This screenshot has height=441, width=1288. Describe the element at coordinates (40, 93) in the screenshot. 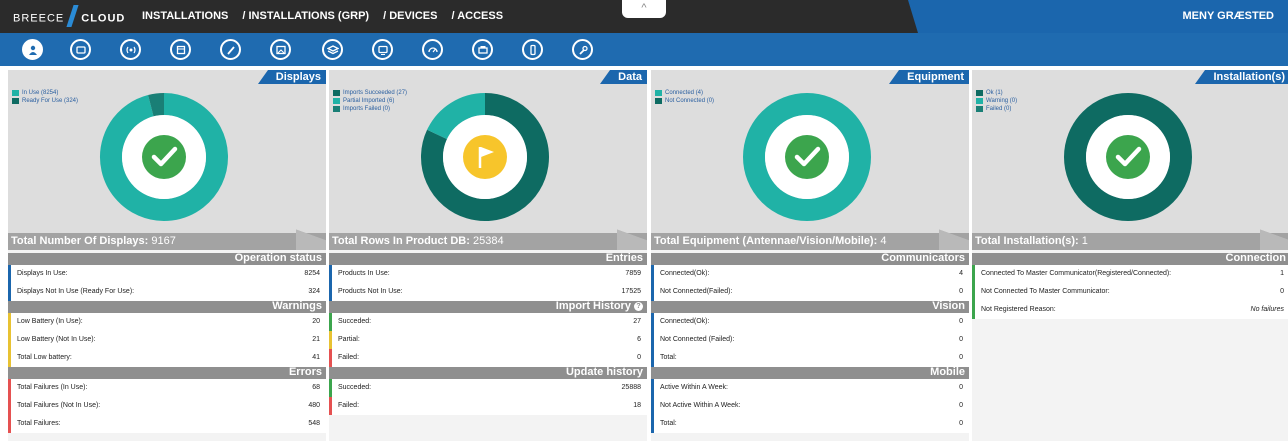

I see `legend-label: In Use (8254)` at that location.